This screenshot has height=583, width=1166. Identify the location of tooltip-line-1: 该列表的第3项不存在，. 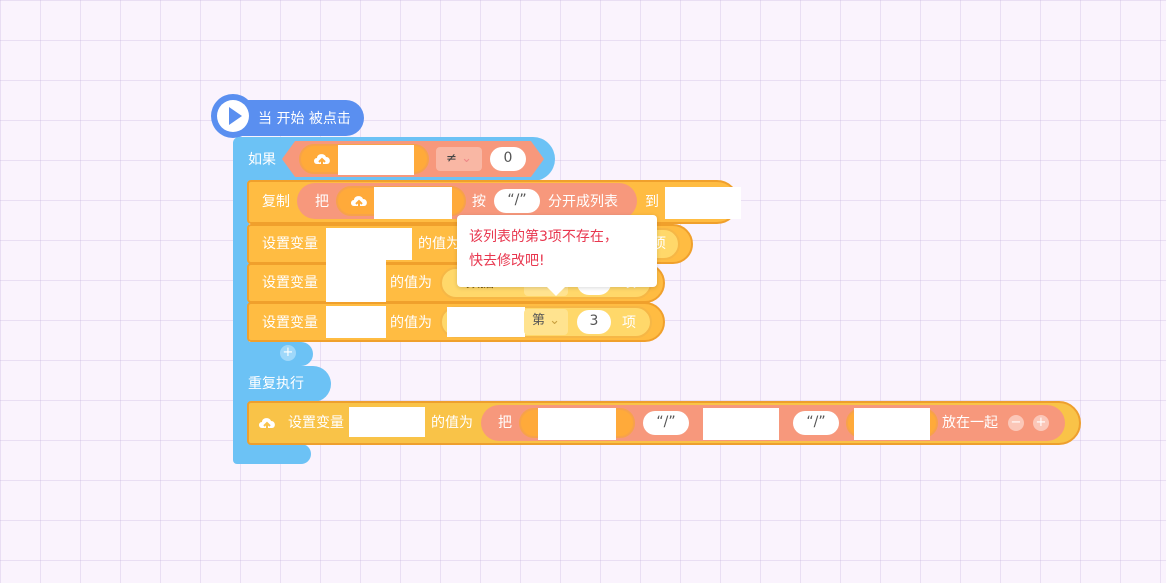
(543, 237).